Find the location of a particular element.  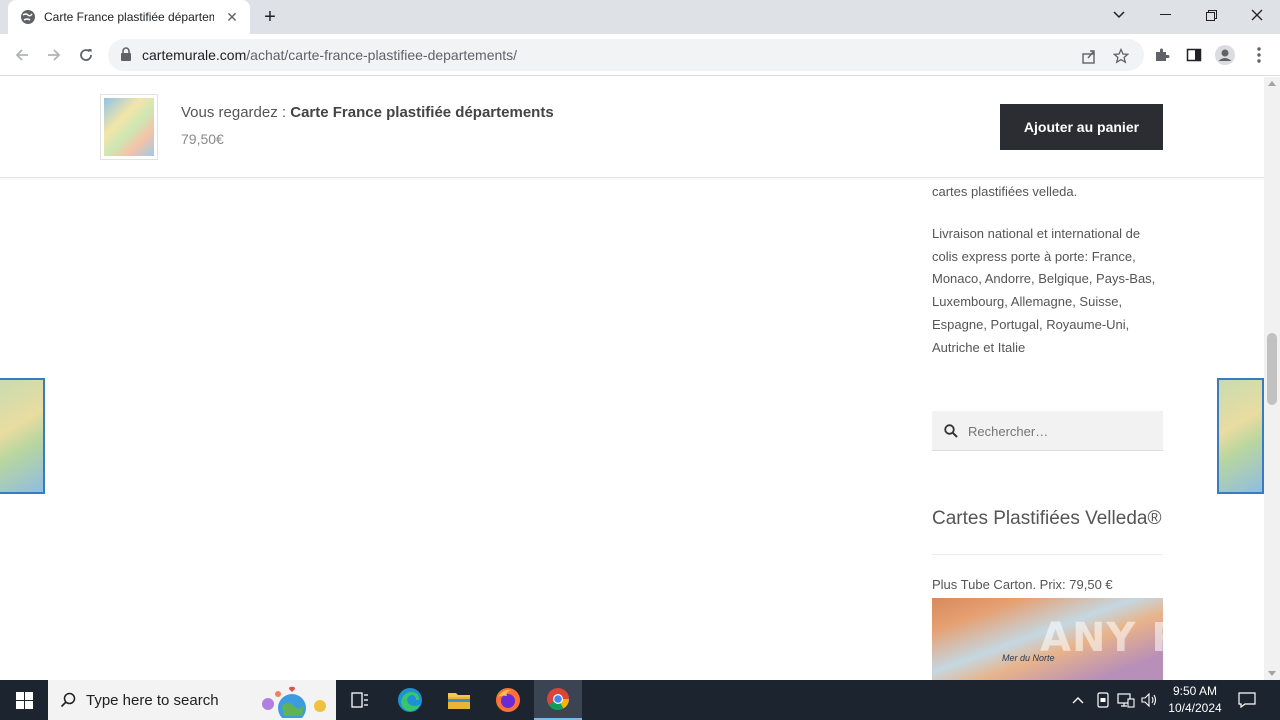

chrome-taskbar-button is located at coordinates (558, 700).